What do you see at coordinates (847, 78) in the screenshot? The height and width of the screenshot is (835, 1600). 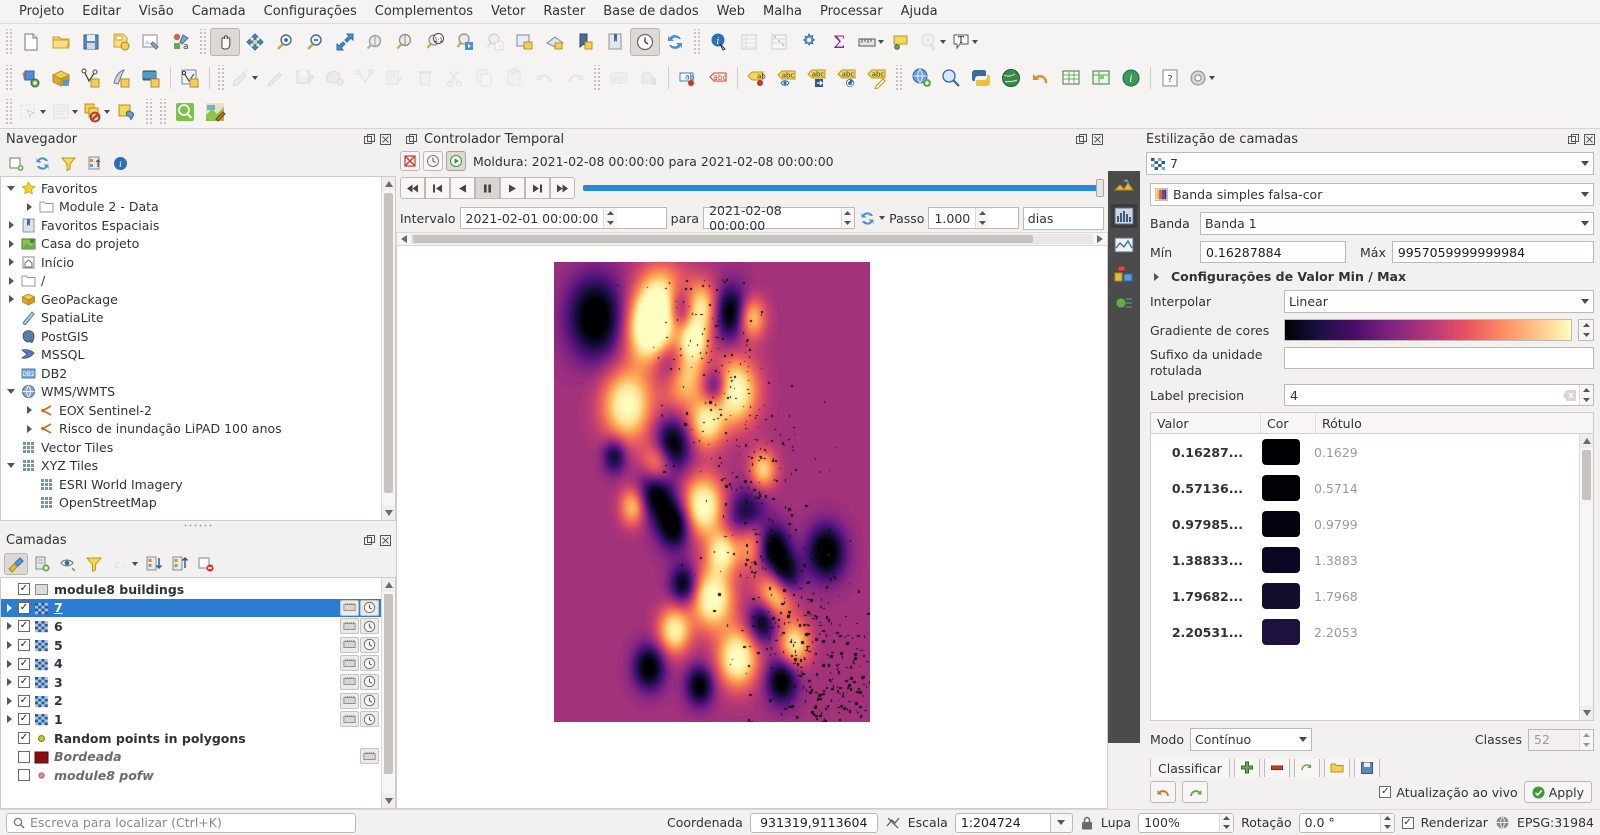 I see `rotate-label-button: abc` at bounding box center [847, 78].